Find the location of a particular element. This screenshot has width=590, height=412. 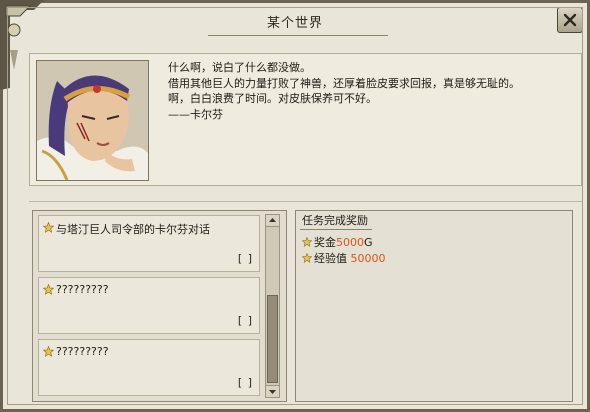

reward-unit: G is located at coordinates (368, 242).